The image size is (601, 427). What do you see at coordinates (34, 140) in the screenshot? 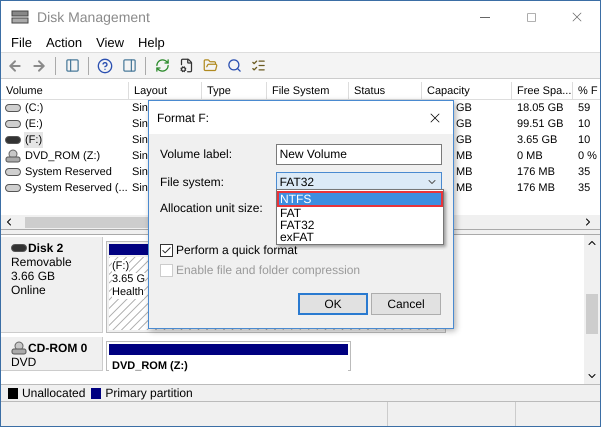
I see `drive-name: (F:)` at bounding box center [34, 140].